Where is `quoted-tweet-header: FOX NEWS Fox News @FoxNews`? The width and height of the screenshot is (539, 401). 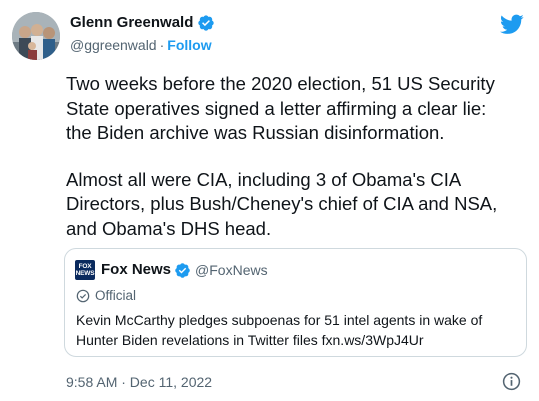 quoted-tweet-header: FOX NEWS Fox News @FoxNews is located at coordinates (171, 270).